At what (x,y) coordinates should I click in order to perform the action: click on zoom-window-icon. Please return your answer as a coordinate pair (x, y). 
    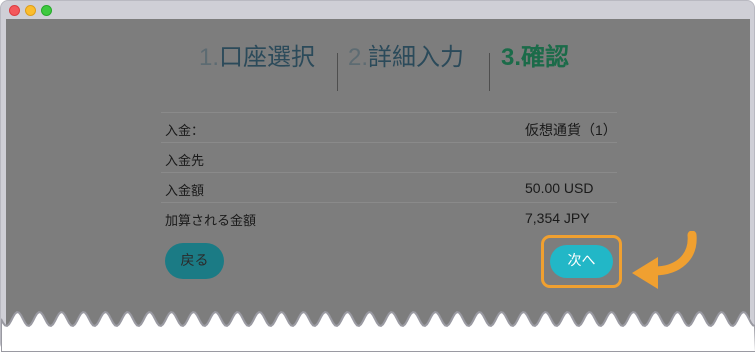
    Looking at the image, I should click on (46, 10).